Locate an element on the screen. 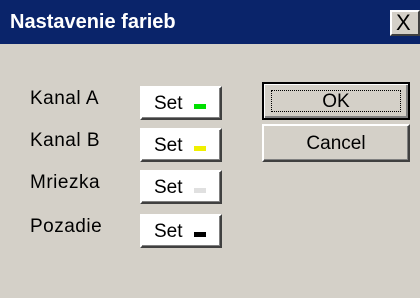 This screenshot has height=298, width=420. background-color-swatch is located at coordinates (200, 234).